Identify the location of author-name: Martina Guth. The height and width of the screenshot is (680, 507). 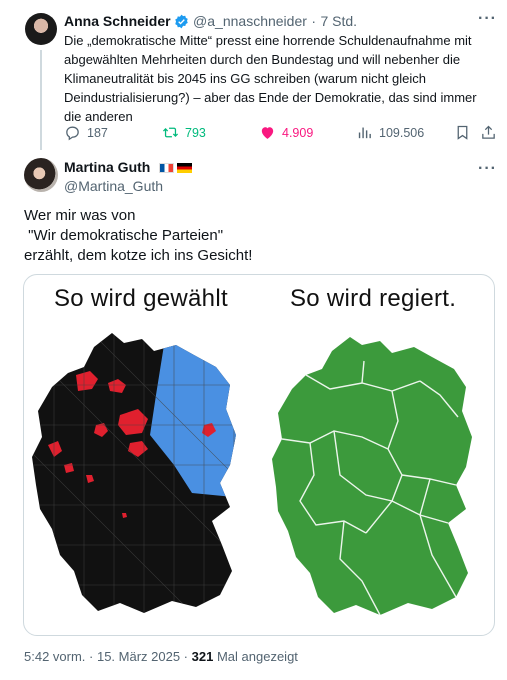
(107, 167).